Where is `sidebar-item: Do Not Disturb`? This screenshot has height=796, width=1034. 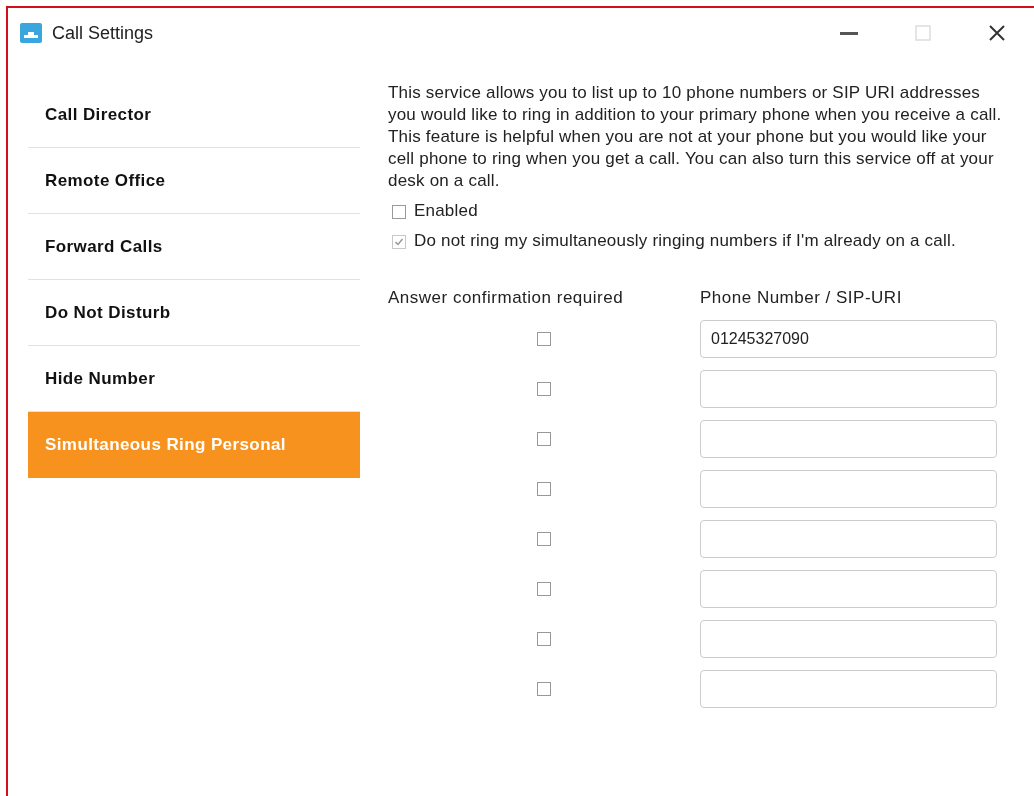
sidebar-item: Do Not Disturb is located at coordinates (194, 313).